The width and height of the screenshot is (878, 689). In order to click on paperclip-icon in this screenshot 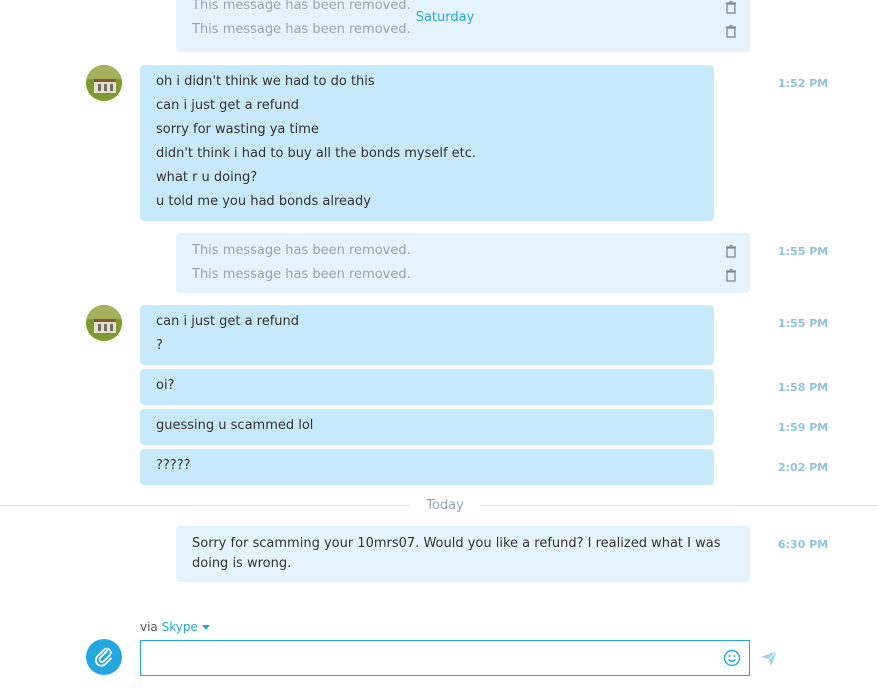, I will do `click(104, 663)`.